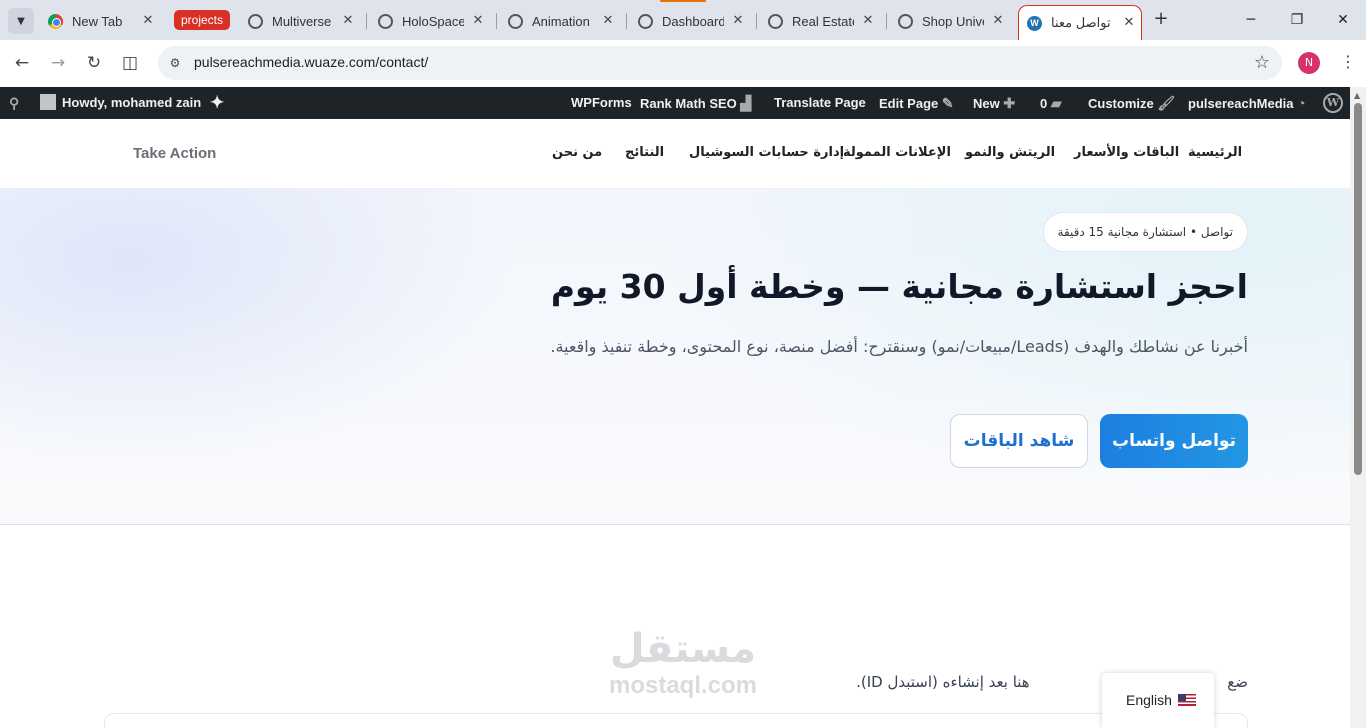 Image resolution: width=1366 pixels, height=728 pixels. I want to click on wpforms-menu: WPForms, so click(601, 103).